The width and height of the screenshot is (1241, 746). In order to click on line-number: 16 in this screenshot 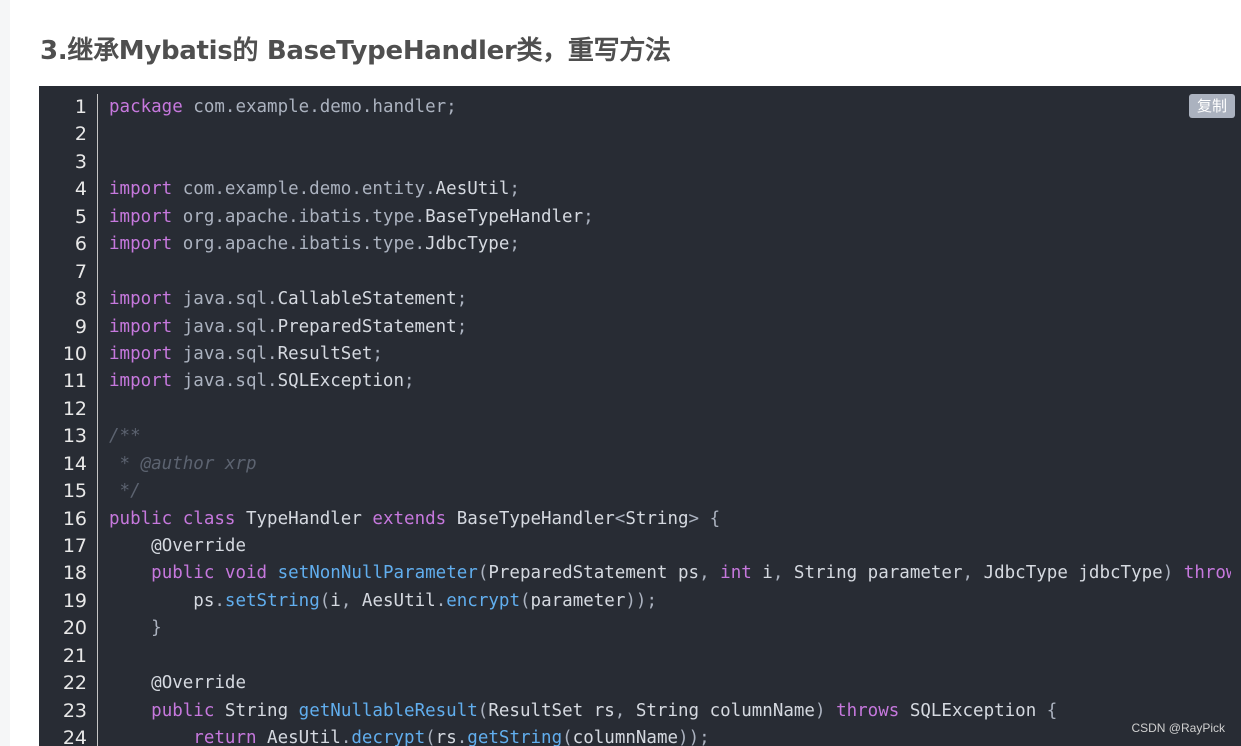, I will do `click(74, 518)`.